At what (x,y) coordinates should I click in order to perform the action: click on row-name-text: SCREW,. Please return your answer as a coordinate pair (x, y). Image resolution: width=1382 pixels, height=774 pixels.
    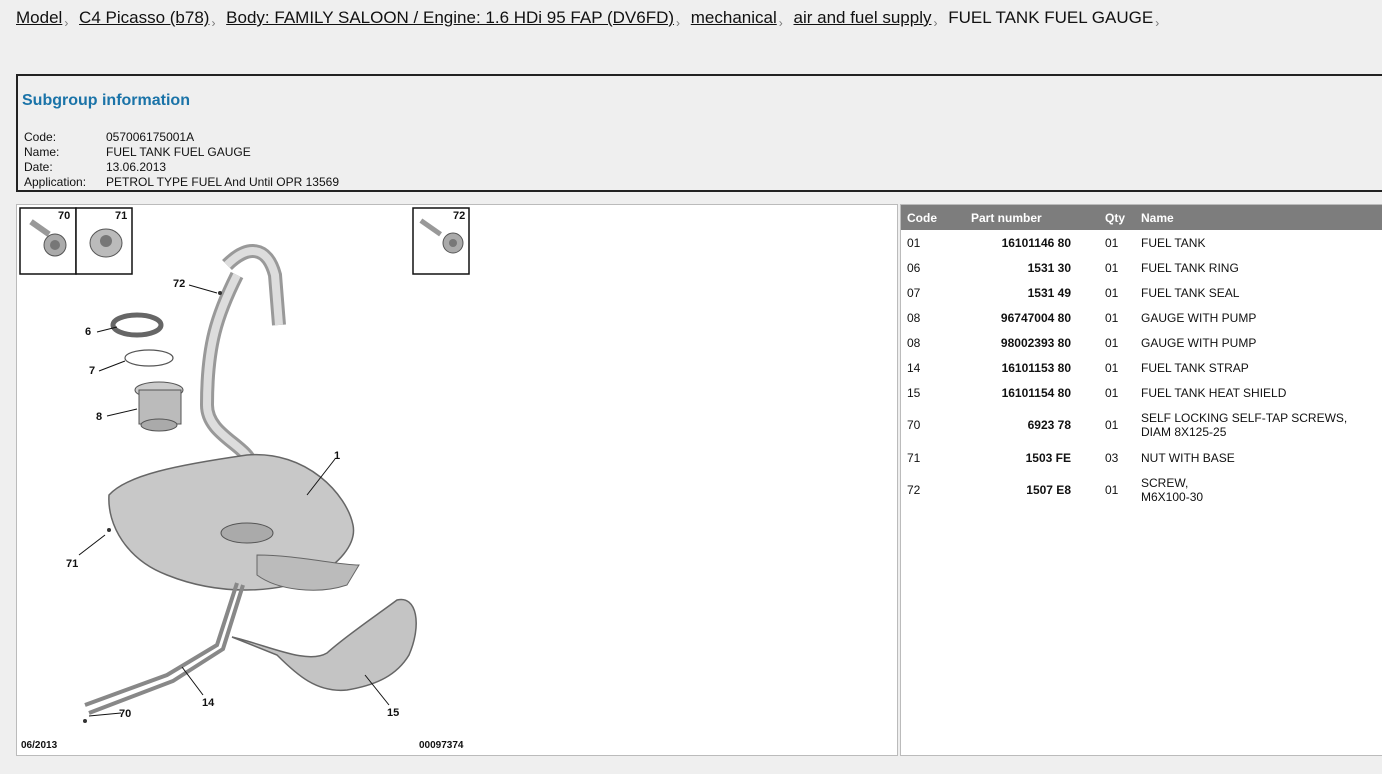
    Looking at the image, I should click on (1165, 483).